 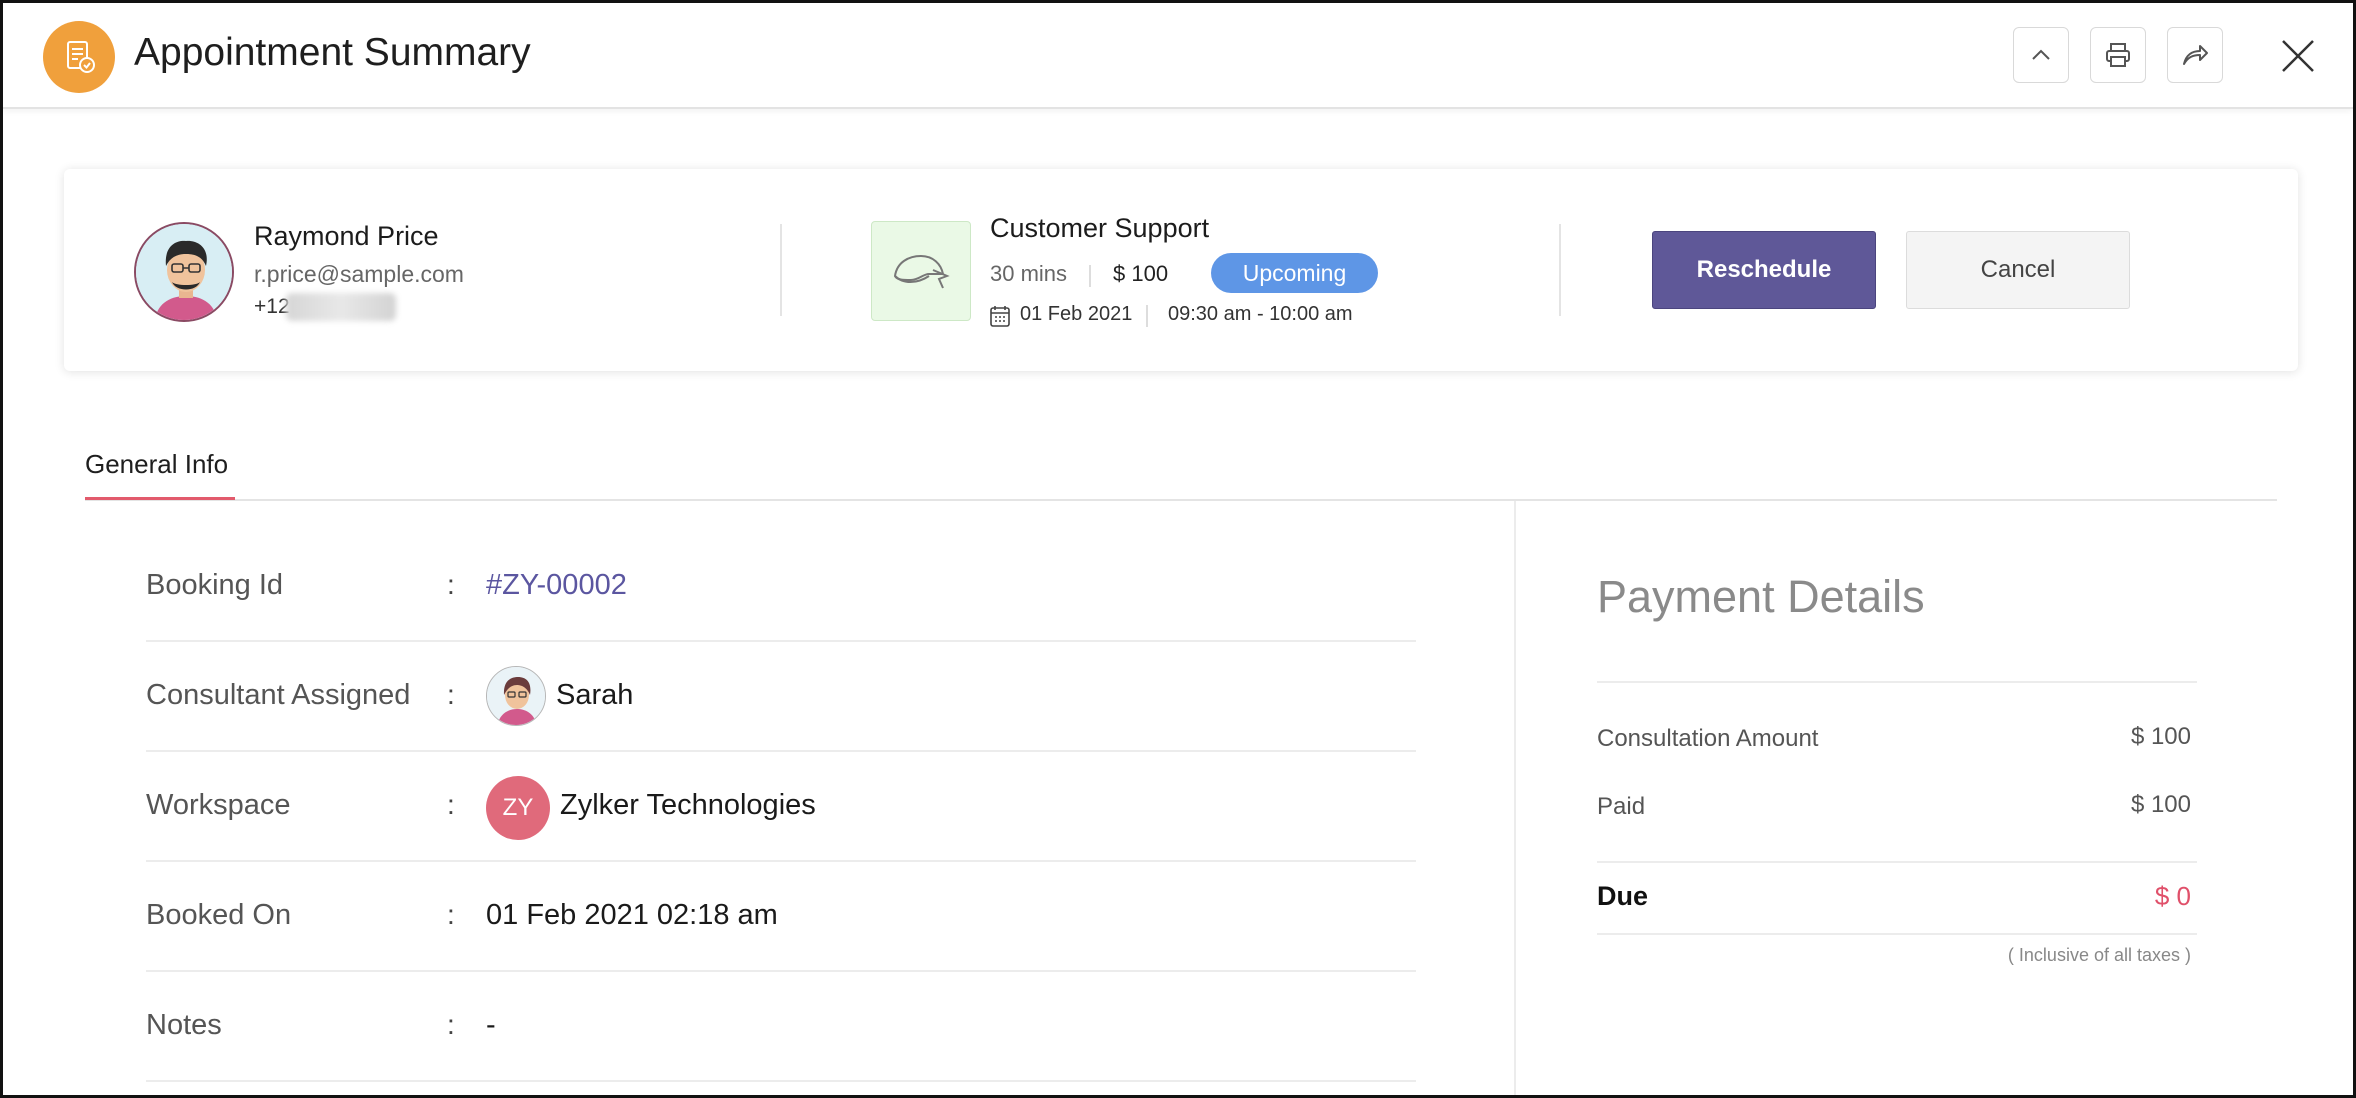 What do you see at coordinates (688, 805) in the screenshot?
I see `workspace-name: Zylker Technologies` at bounding box center [688, 805].